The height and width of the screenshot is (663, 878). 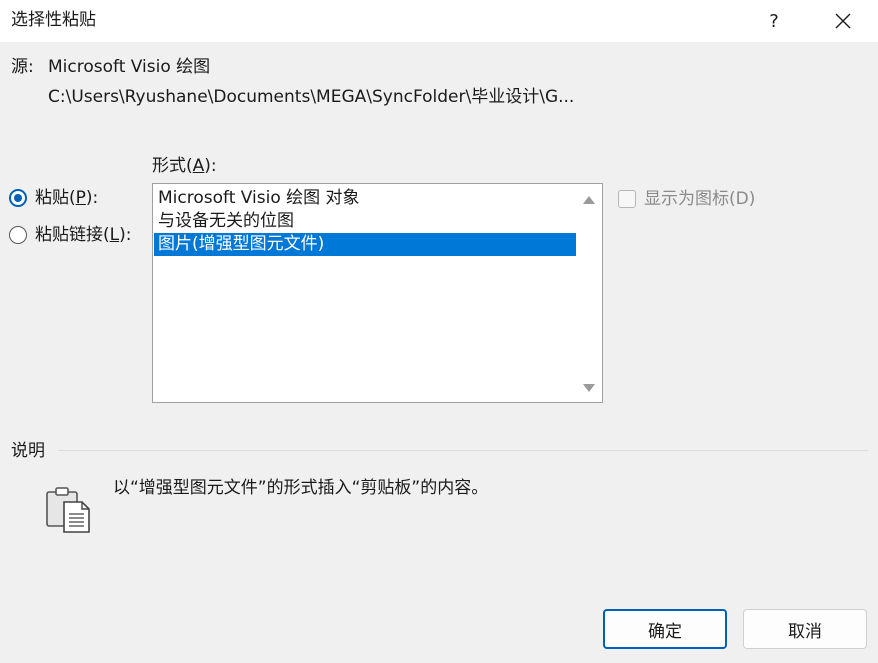 I want to click on format-label: 形式(A):, so click(x=184, y=166).